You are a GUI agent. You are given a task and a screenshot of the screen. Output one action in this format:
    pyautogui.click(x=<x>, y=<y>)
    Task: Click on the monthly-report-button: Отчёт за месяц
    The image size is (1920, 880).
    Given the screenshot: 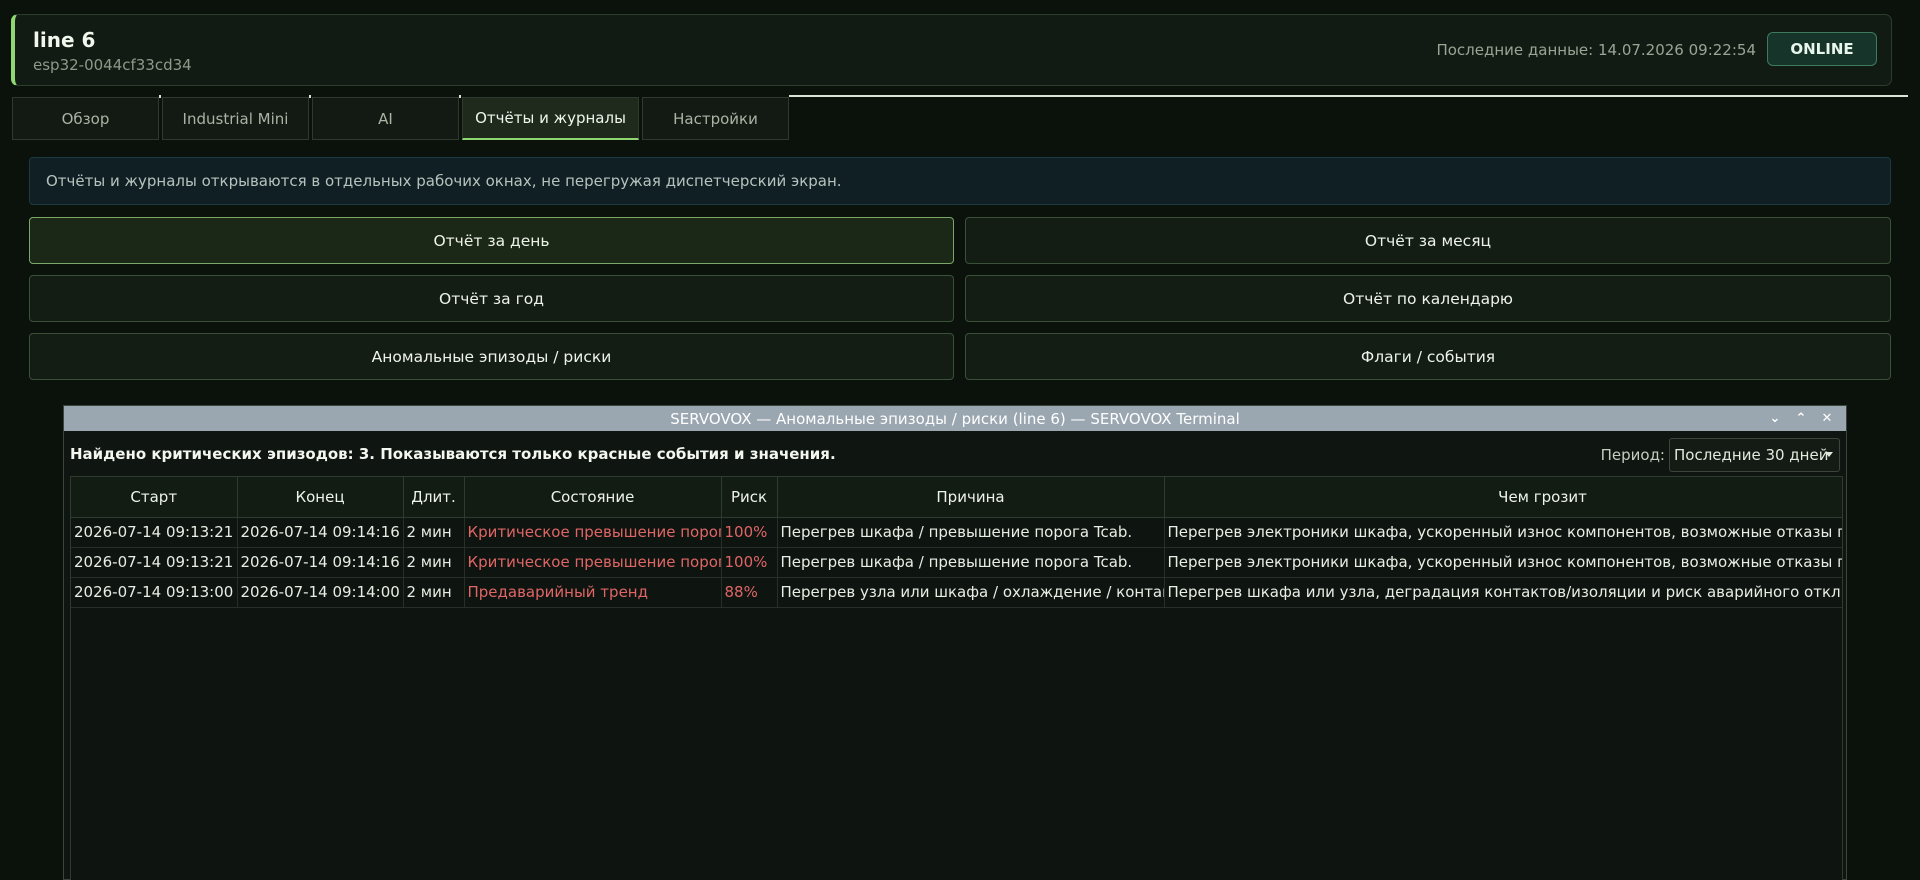 What is the action you would take?
    pyautogui.click(x=1428, y=240)
    